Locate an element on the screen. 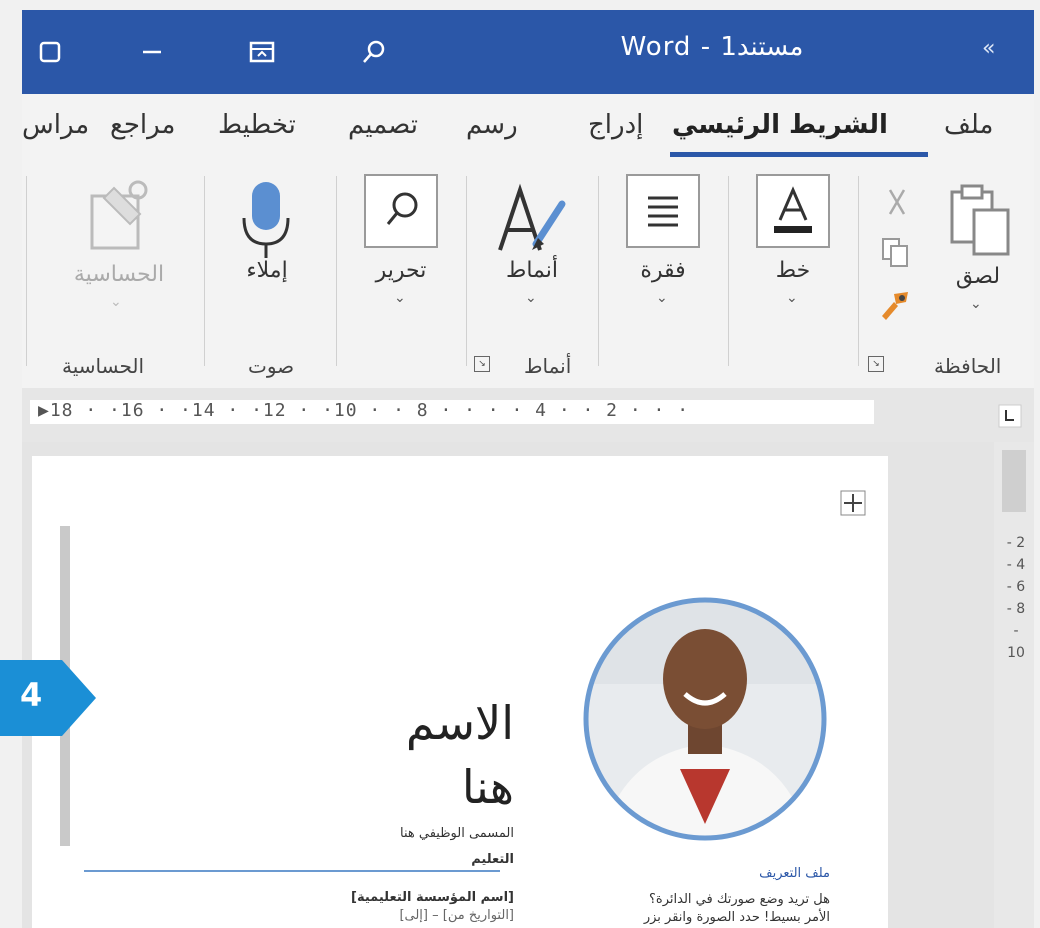 The image size is (1040, 928). window-title: Word - مستند1 is located at coordinates (712, 47).